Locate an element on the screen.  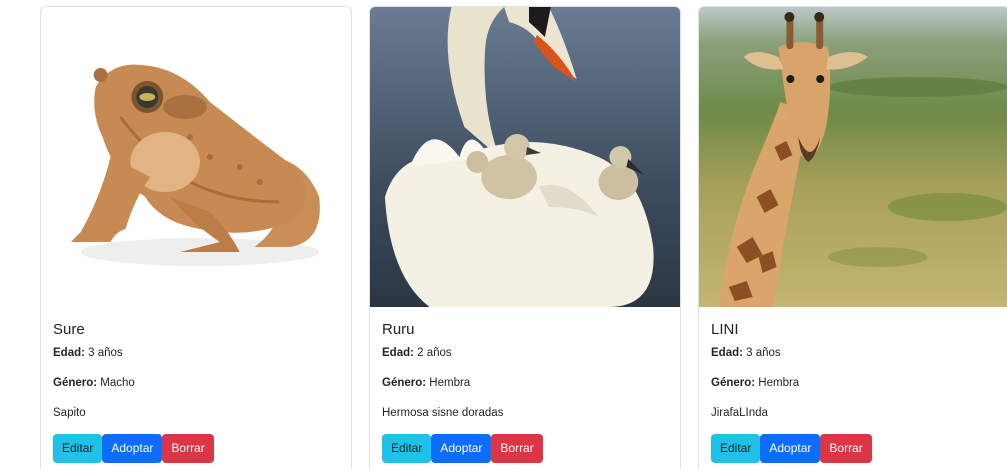
pet-description: Sapito is located at coordinates (69, 413).